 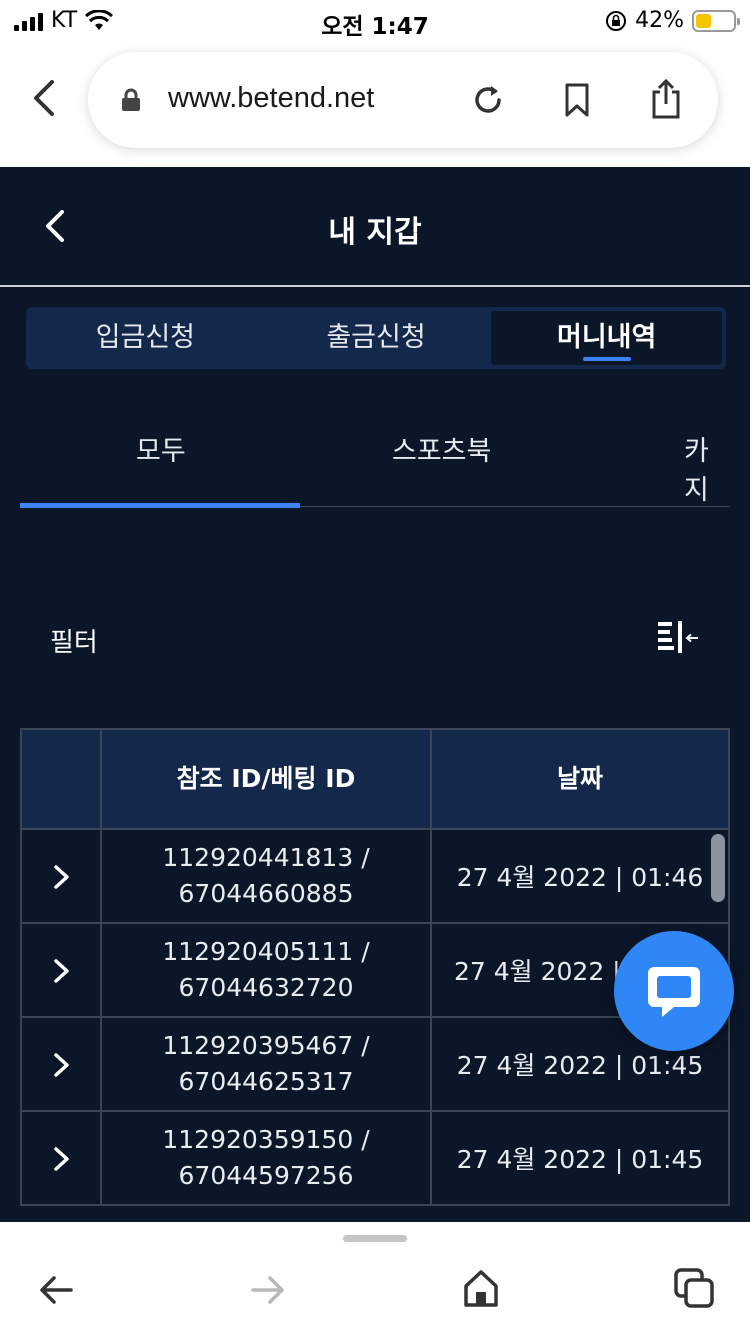 What do you see at coordinates (694, 1288) in the screenshot?
I see `tabs-icon` at bounding box center [694, 1288].